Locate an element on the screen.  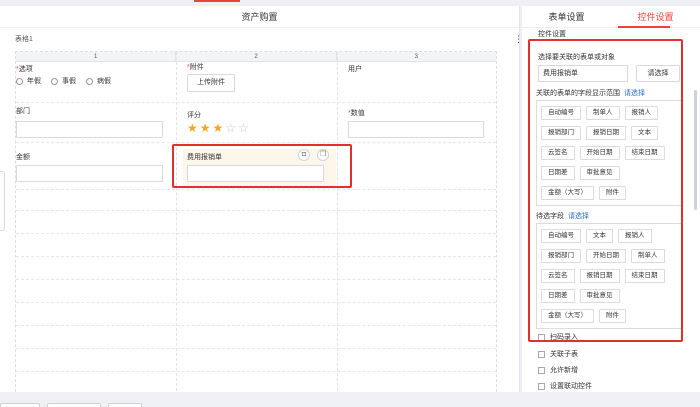
options-radio-group: 年假 事假 病假 is located at coordinates (68, 81).